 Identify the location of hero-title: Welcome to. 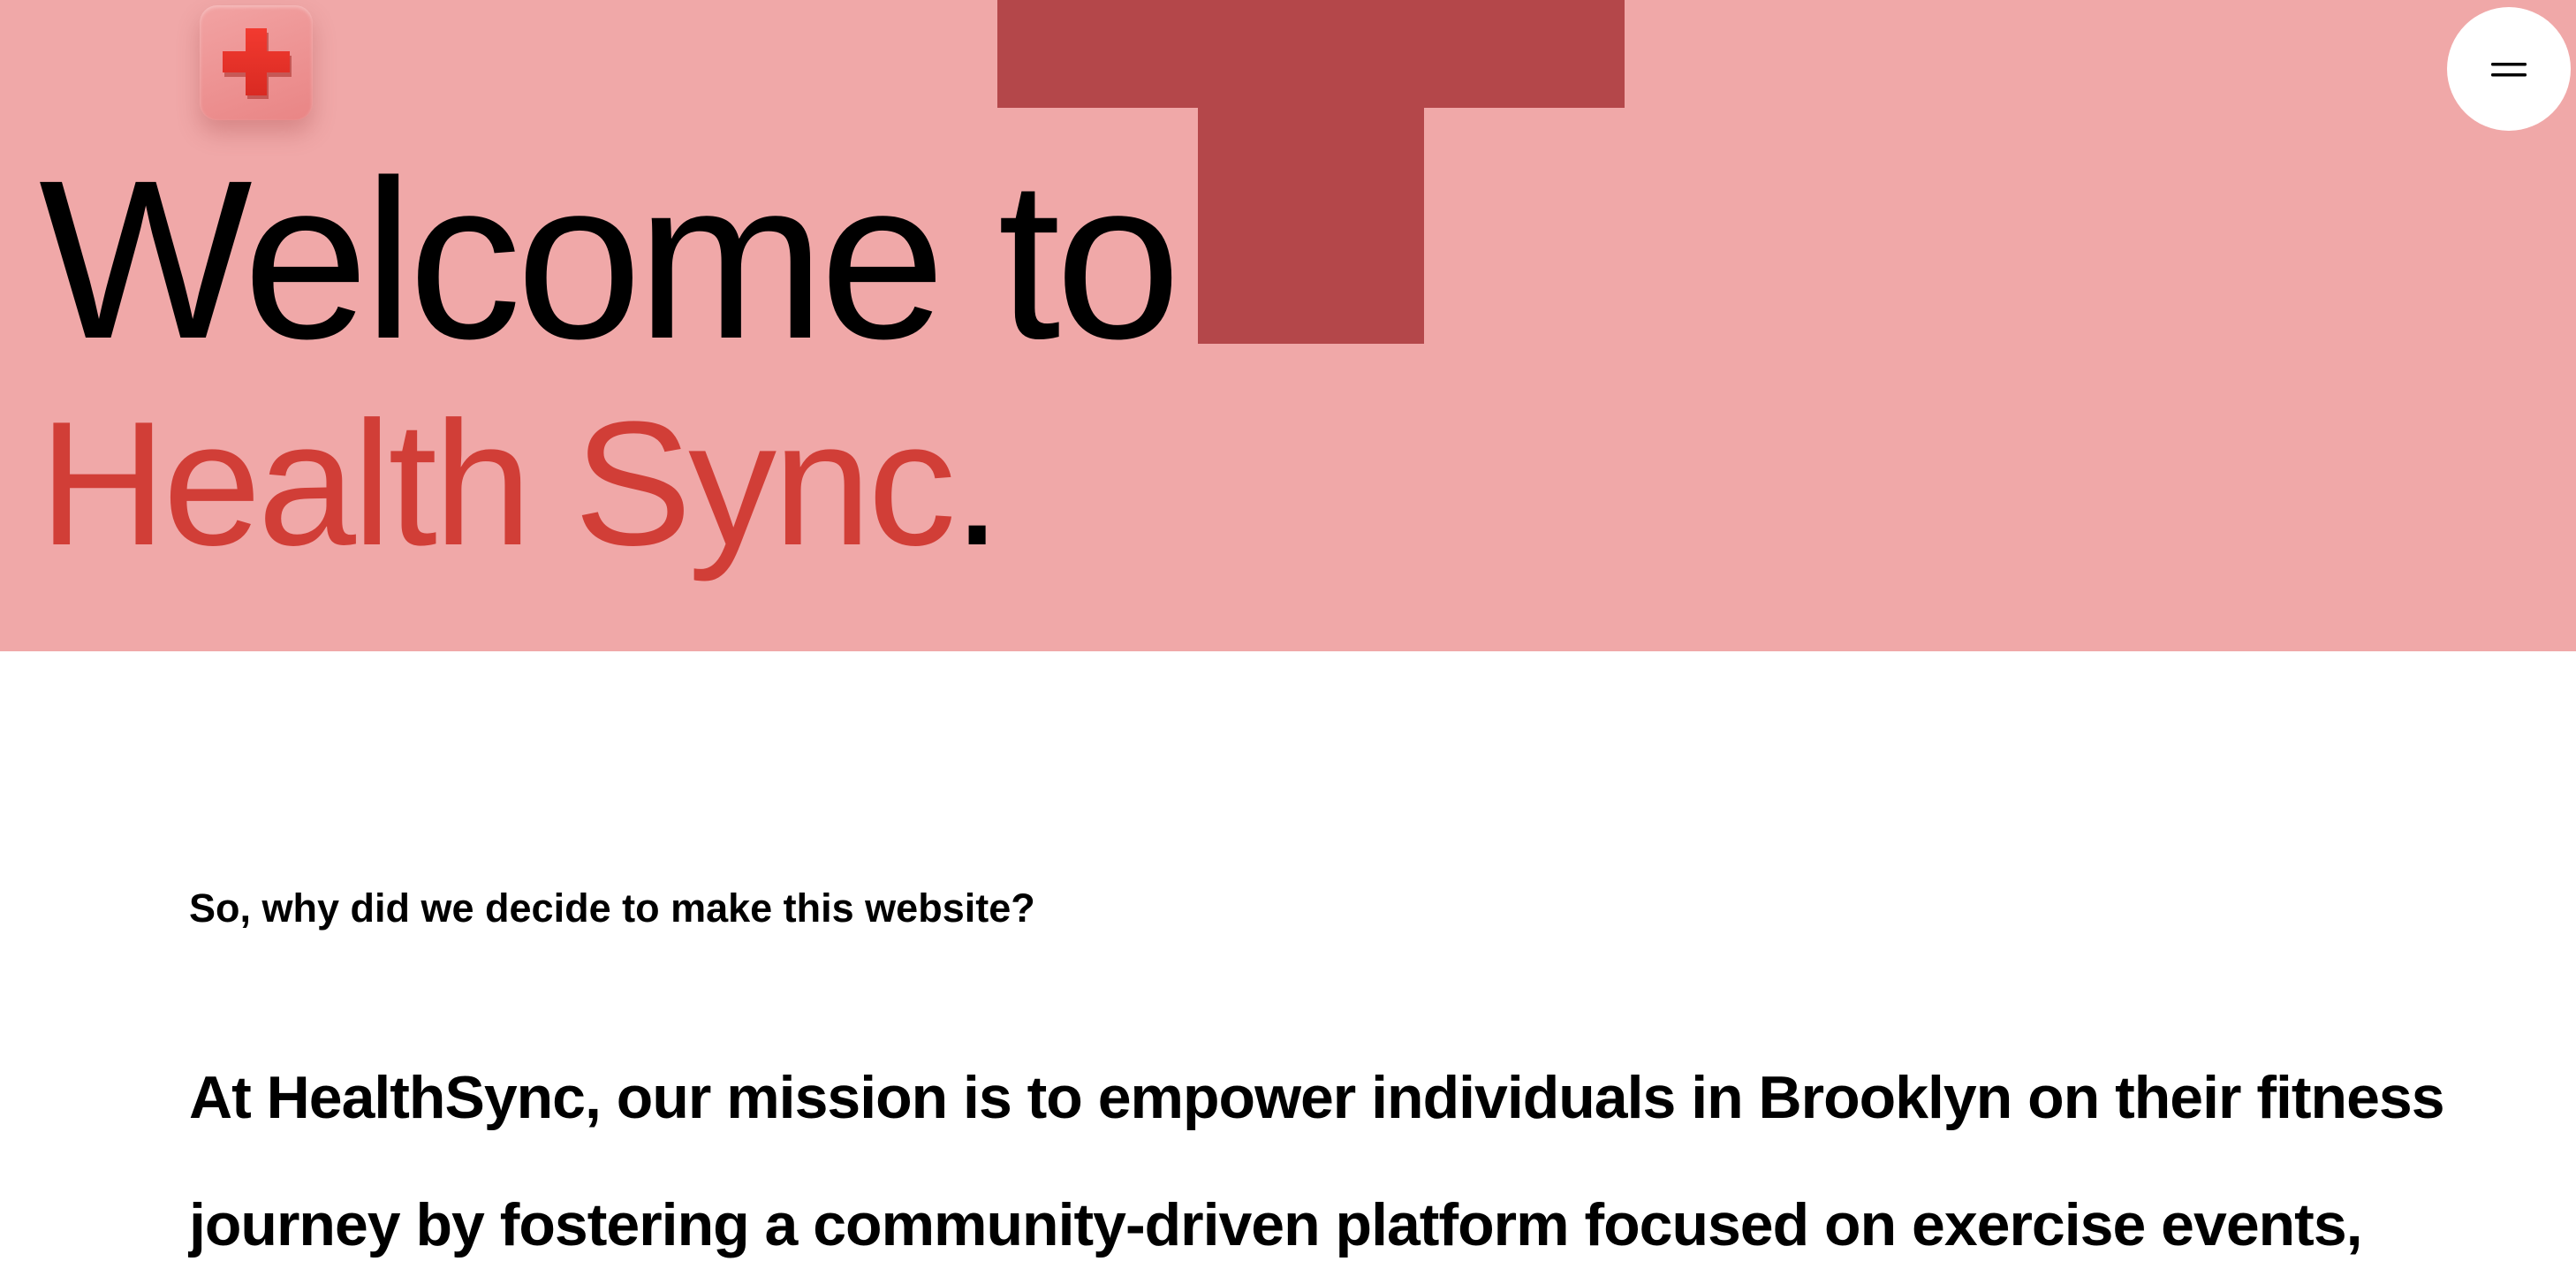
(610, 259).